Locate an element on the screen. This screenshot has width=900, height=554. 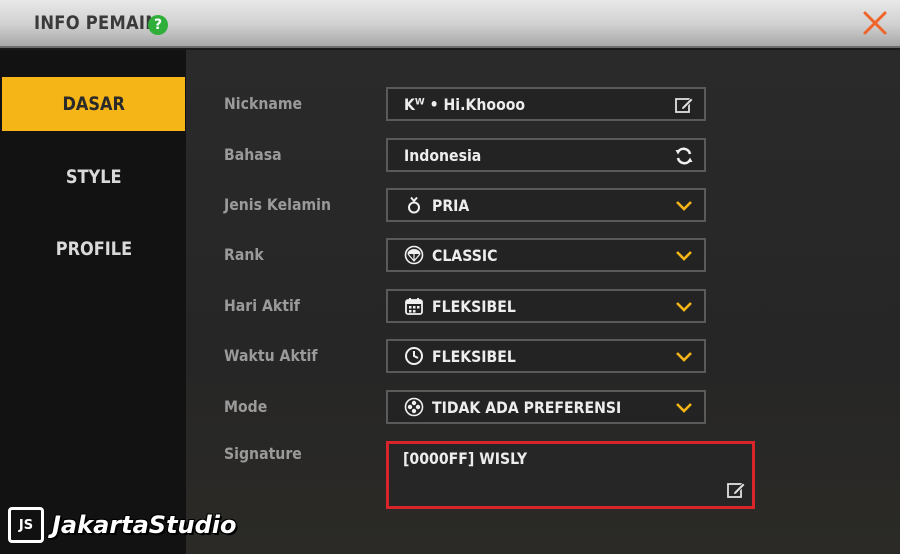
rank-dropdown: CLASSIC is located at coordinates (546, 255).